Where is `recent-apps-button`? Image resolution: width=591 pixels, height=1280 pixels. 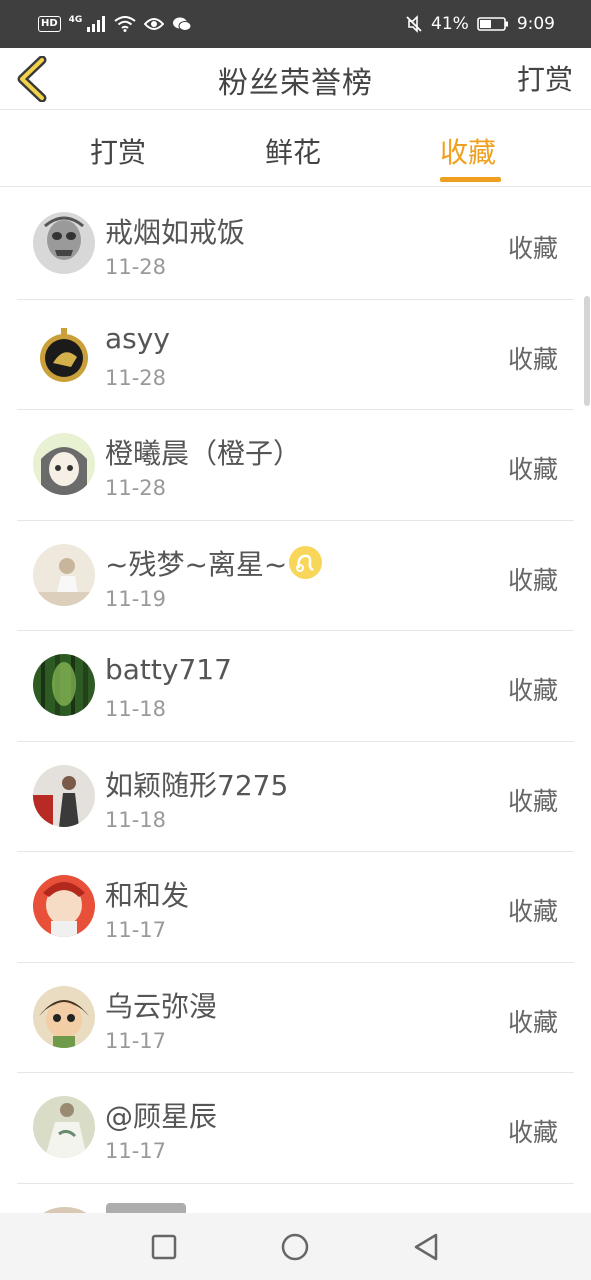
recent-apps-button is located at coordinates (164, 1247).